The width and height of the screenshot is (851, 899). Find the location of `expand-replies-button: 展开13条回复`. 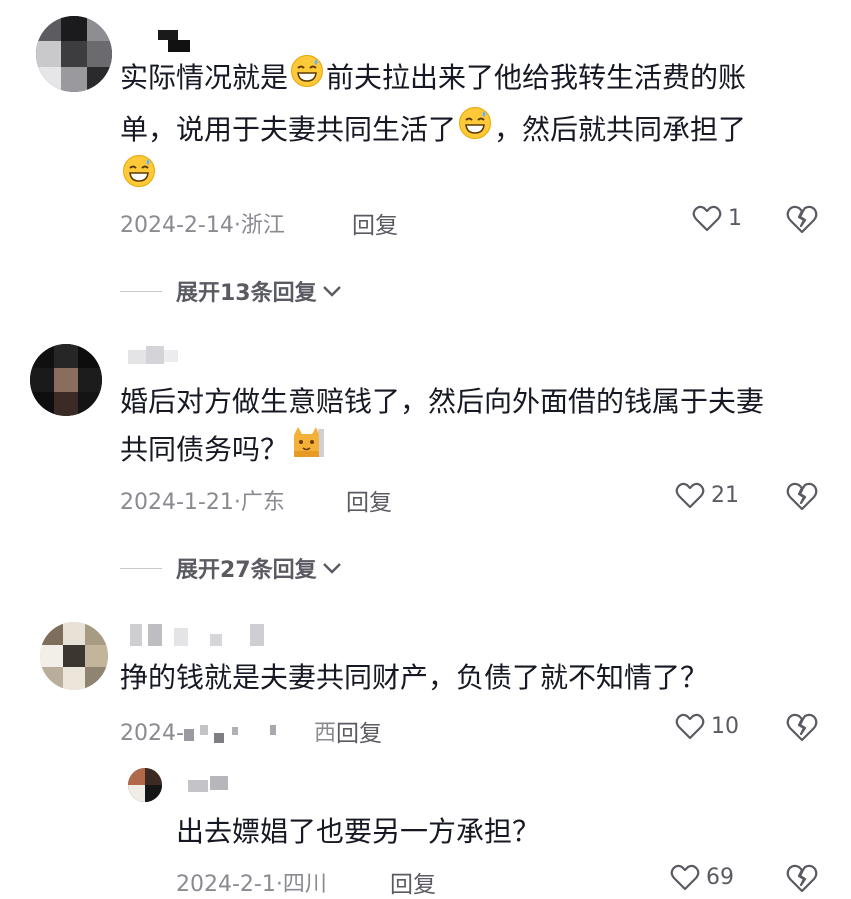

expand-replies-button: 展开13条回复 is located at coordinates (231, 291).